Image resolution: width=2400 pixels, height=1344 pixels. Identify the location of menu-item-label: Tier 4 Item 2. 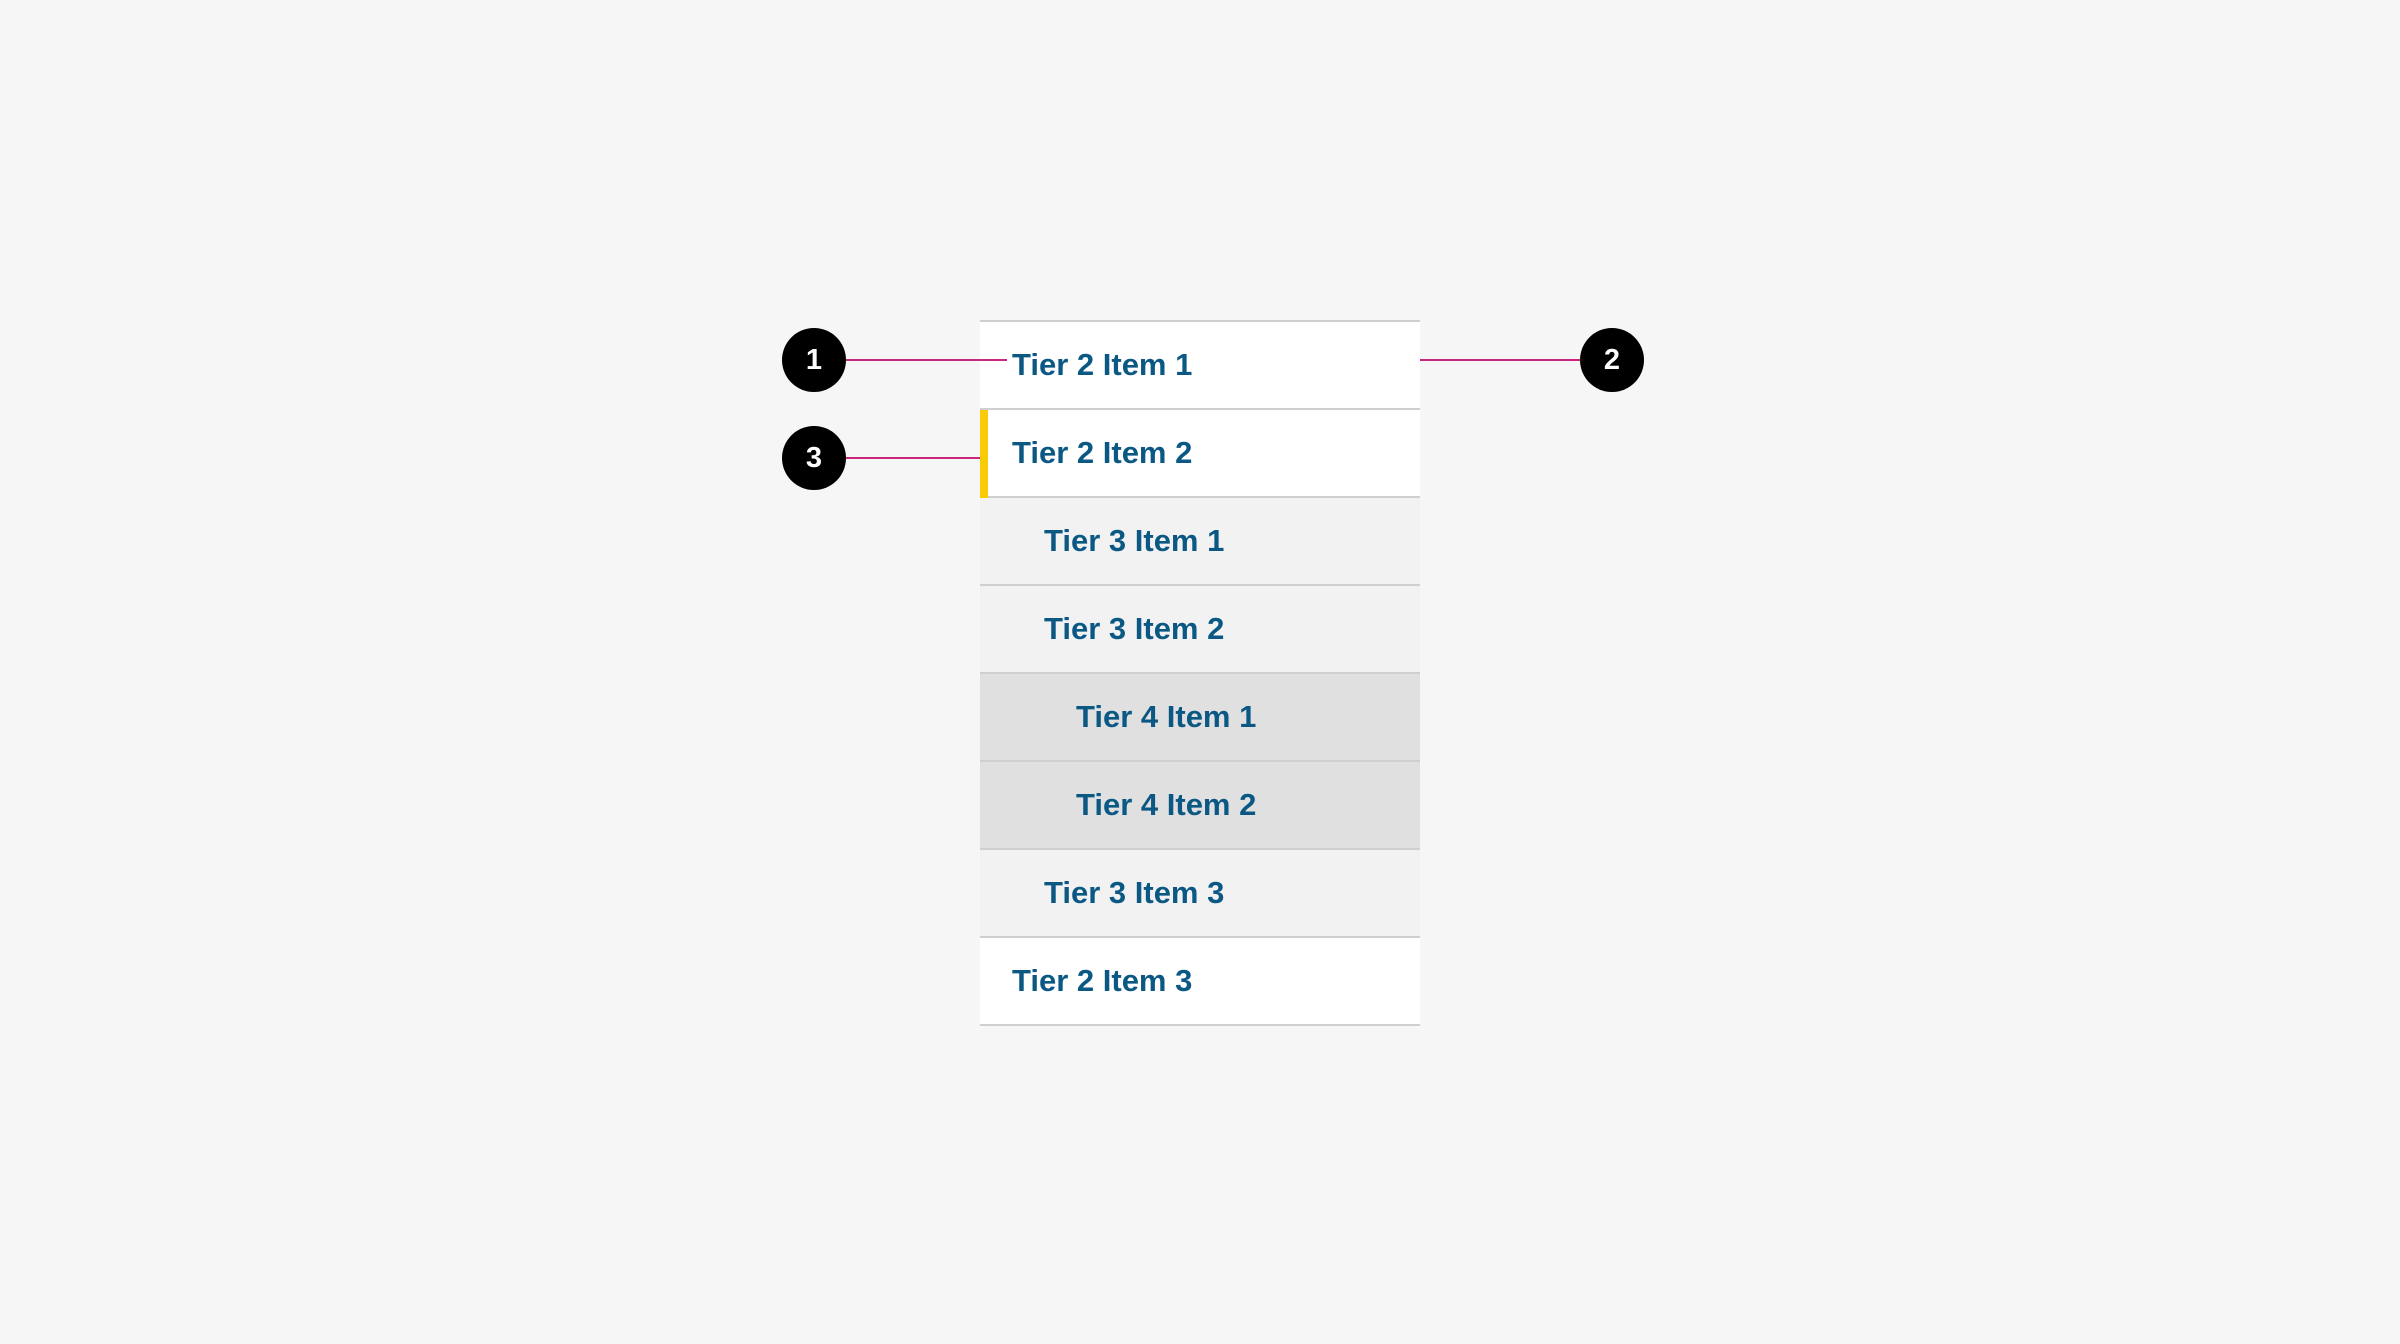
(1166, 804).